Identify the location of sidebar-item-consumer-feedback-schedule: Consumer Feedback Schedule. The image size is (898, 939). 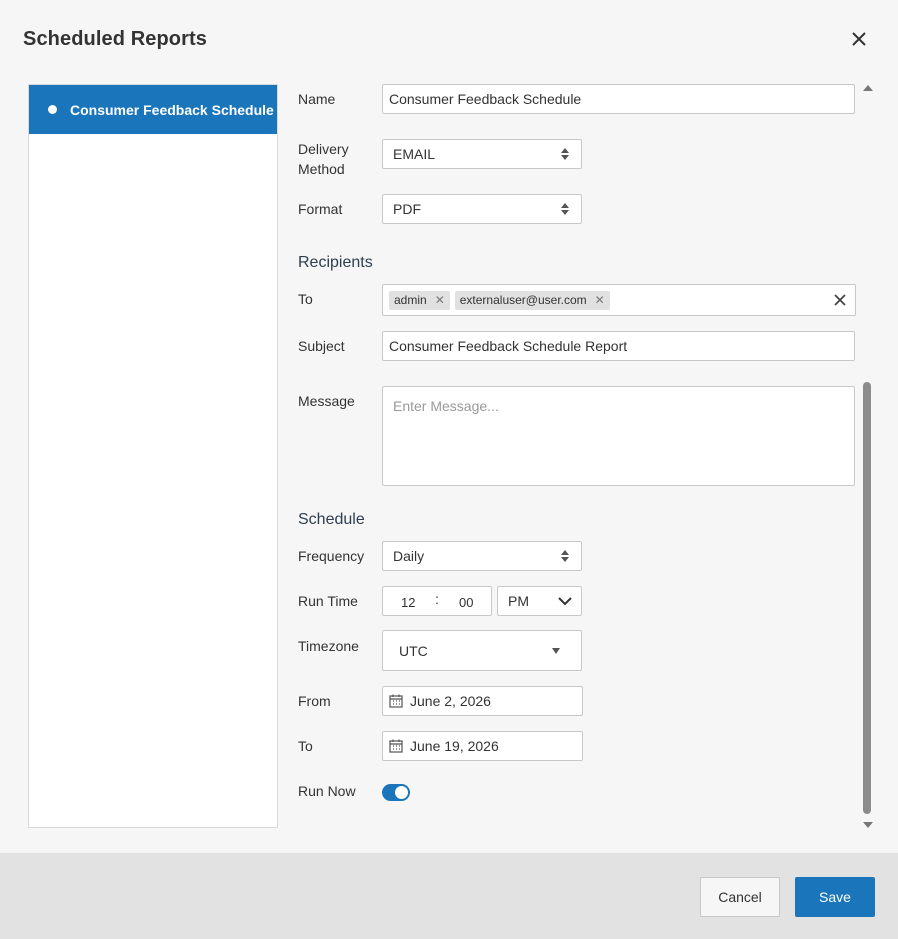
(153, 109).